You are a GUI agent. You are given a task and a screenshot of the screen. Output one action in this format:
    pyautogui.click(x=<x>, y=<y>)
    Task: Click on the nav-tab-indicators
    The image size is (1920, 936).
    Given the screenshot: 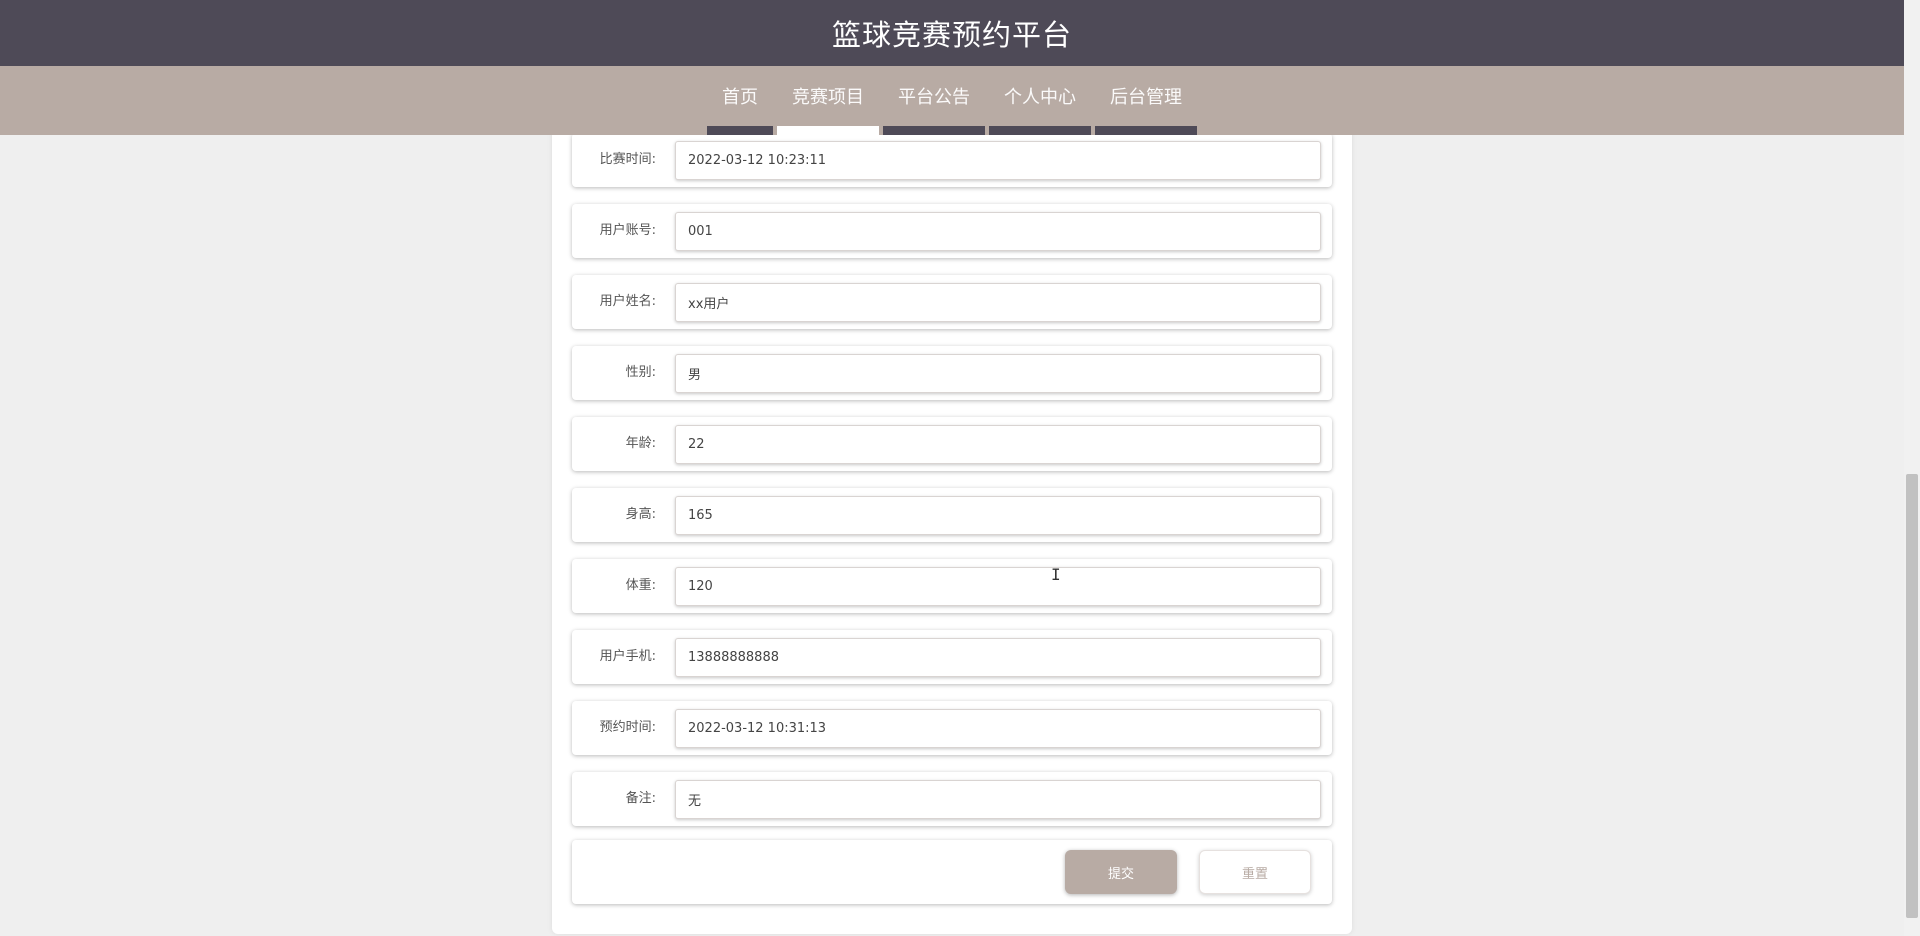 What is the action you would take?
    pyautogui.click(x=952, y=130)
    